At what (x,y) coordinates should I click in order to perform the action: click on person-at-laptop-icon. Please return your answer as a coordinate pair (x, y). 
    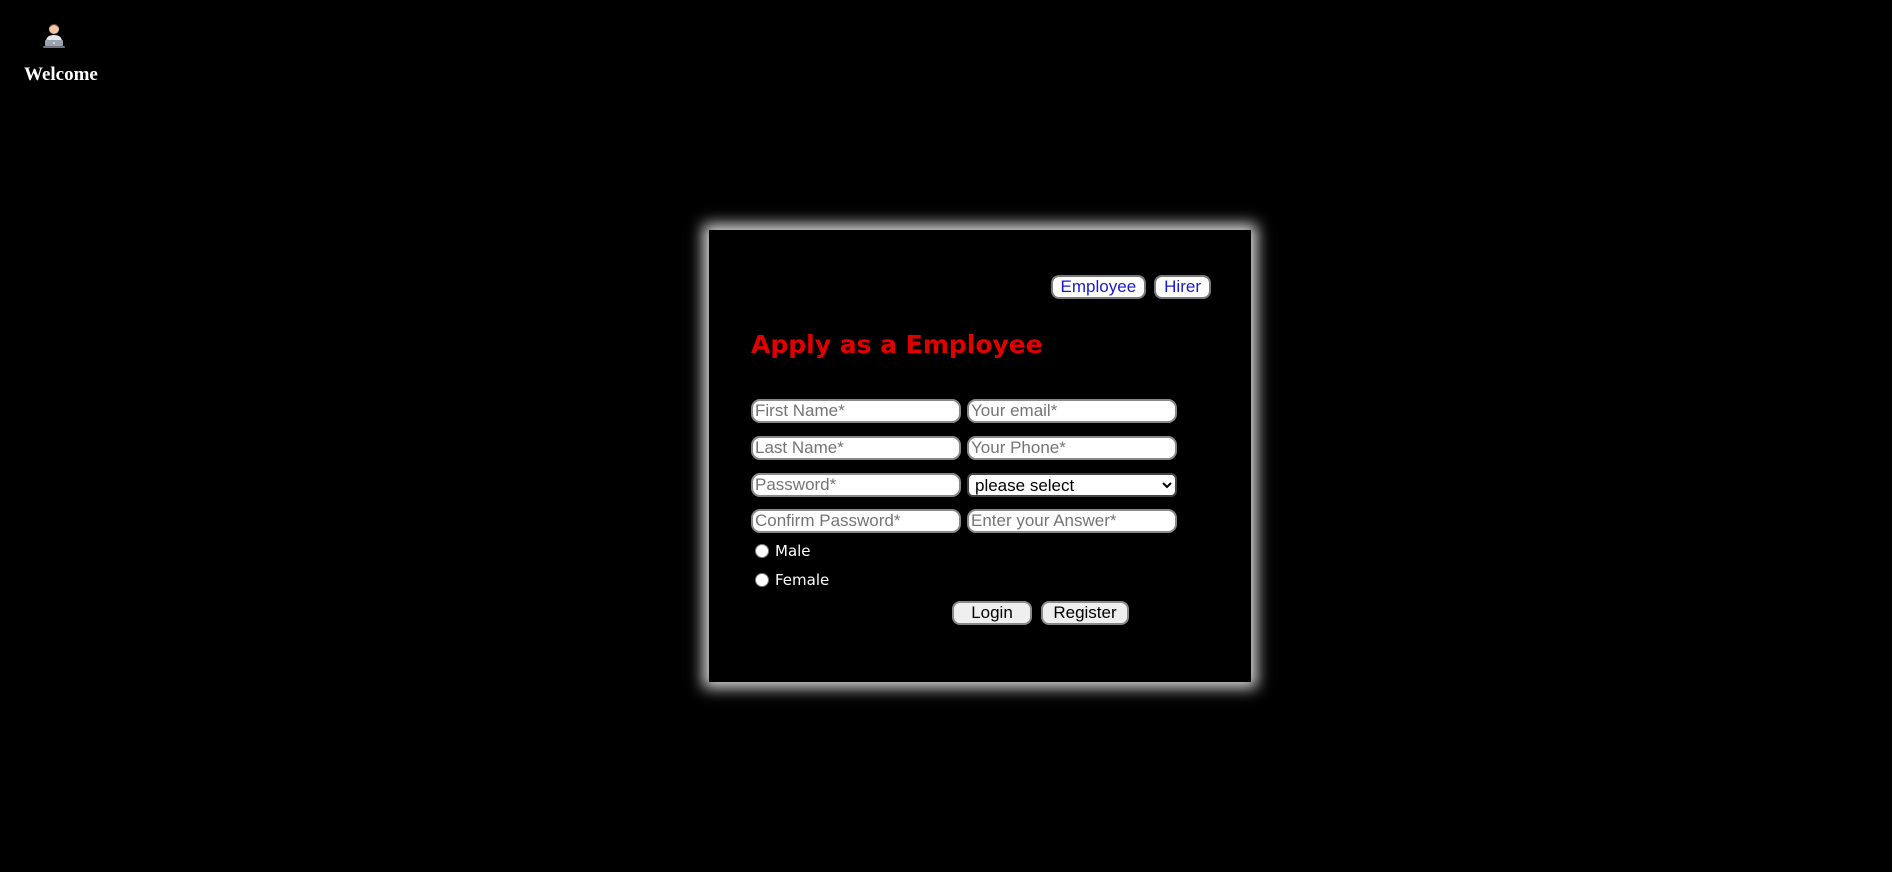
    Looking at the image, I should click on (54, 36).